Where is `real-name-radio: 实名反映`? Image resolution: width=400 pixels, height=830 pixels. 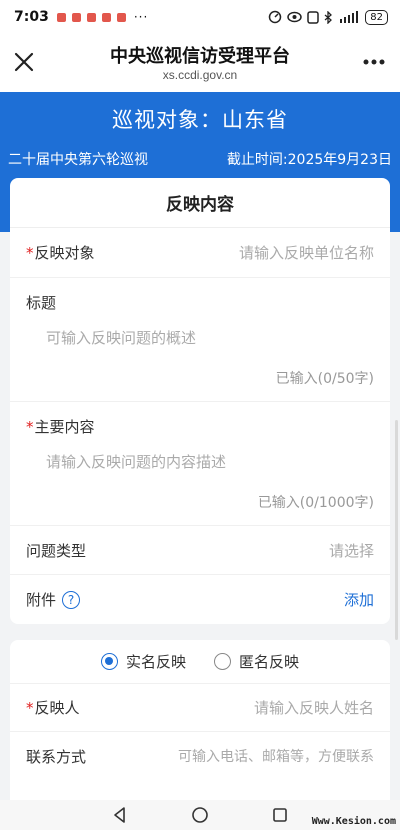
real-name-radio: 实名反映 is located at coordinates (143, 661).